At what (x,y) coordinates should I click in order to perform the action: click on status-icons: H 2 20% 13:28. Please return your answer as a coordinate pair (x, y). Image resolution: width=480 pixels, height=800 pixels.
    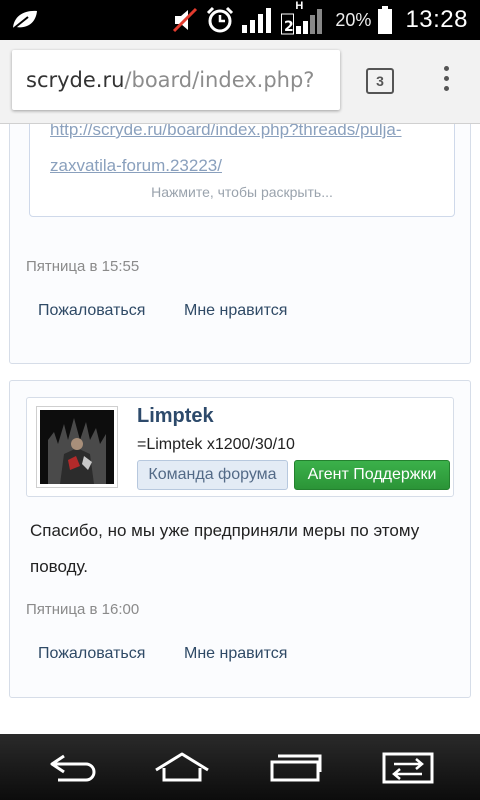
    Looking at the image, I should click on (319, 20).